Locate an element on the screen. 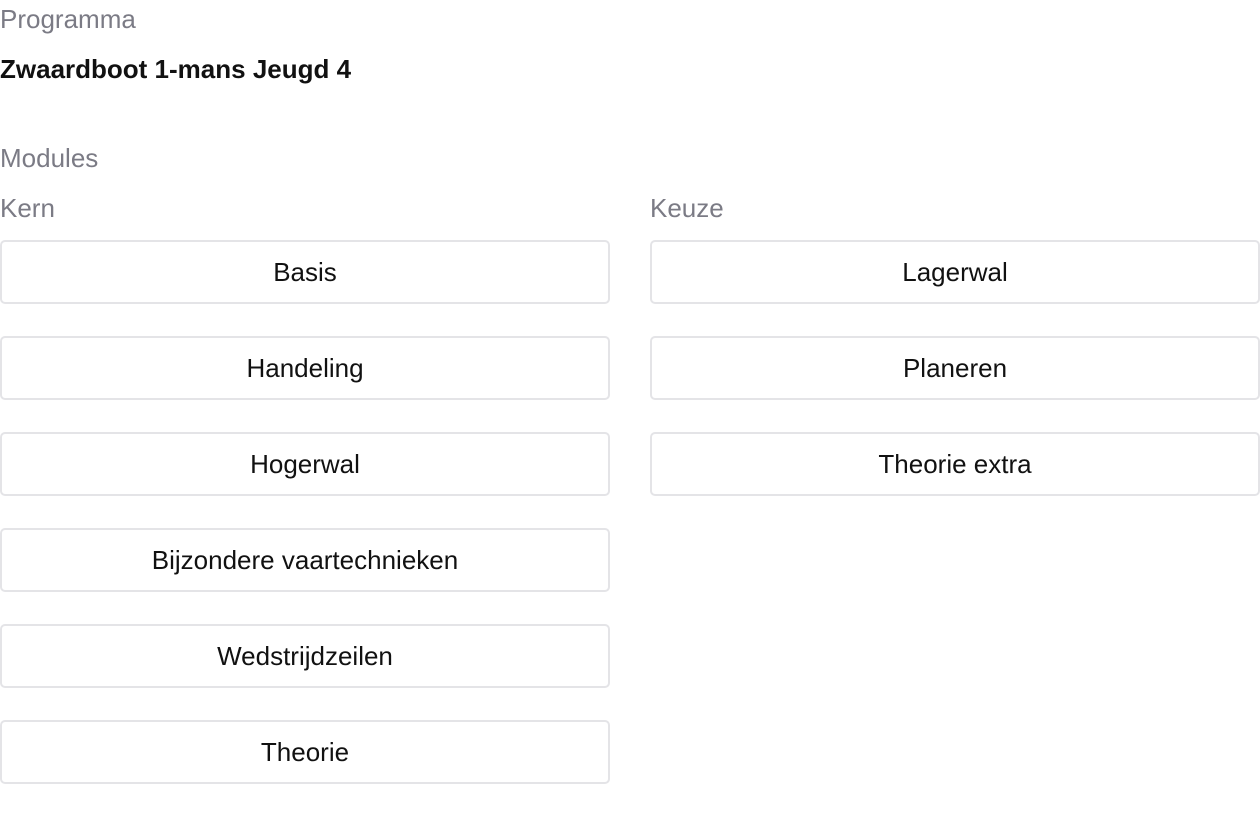 This screenshot has height=816, width=1260. module-bijzondere-vaartechnieken: Bijzondere vaartechnieken is located at coordinates (305, 560).